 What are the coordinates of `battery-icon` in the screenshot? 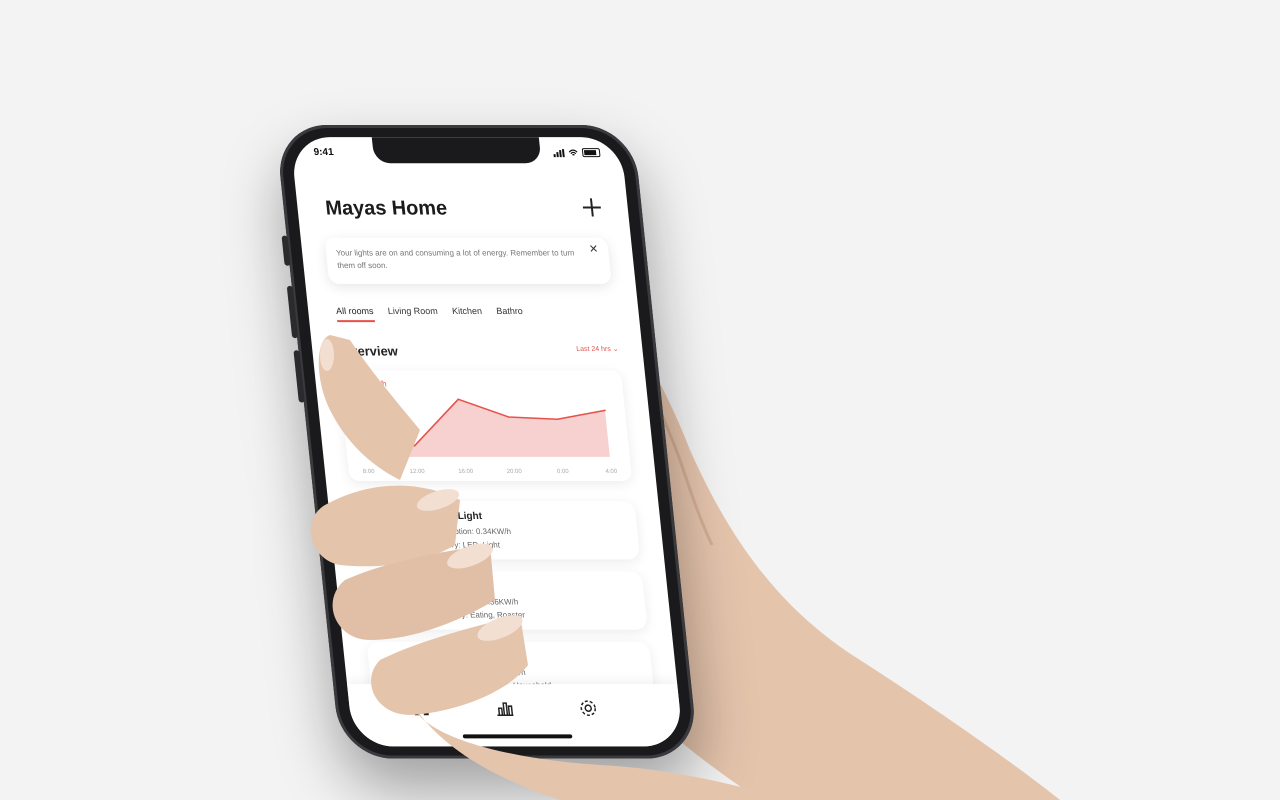 It's located at (591, 153).